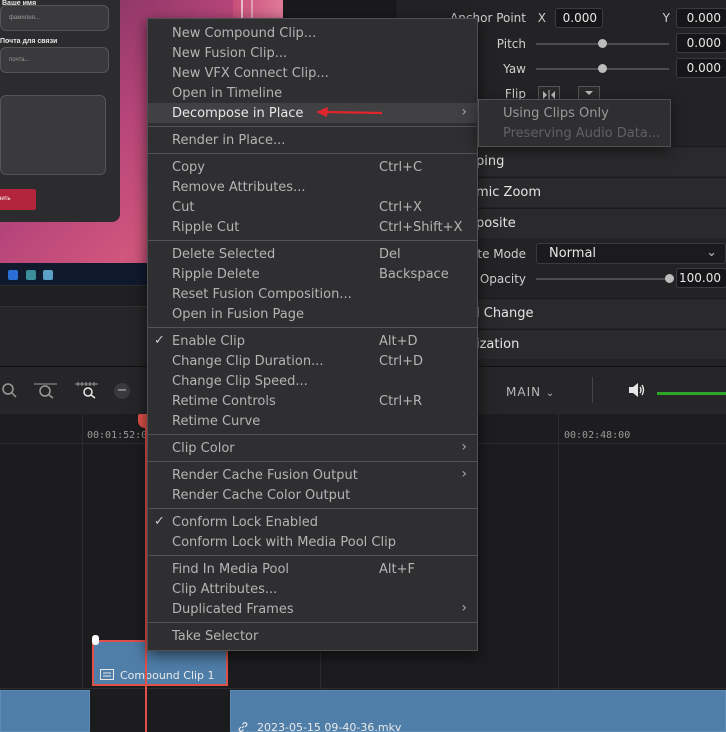 This screenshot has width=726, height=732. Describe the element at coordinates (666, 18) in the screenshot. I see `anchor-y-label: Y` at that location.